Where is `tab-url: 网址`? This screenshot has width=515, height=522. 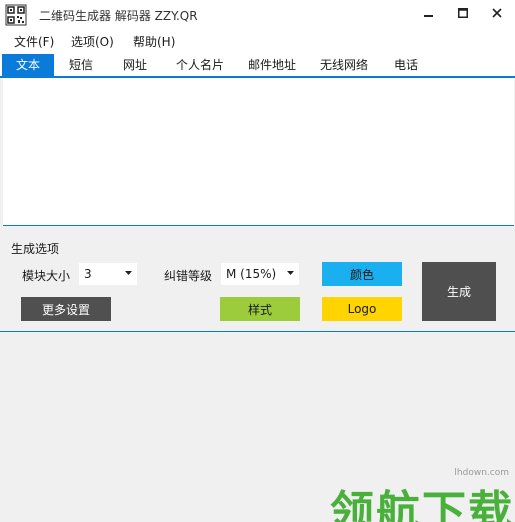 tab-url: 网址 is located at coordinates (135, 65).